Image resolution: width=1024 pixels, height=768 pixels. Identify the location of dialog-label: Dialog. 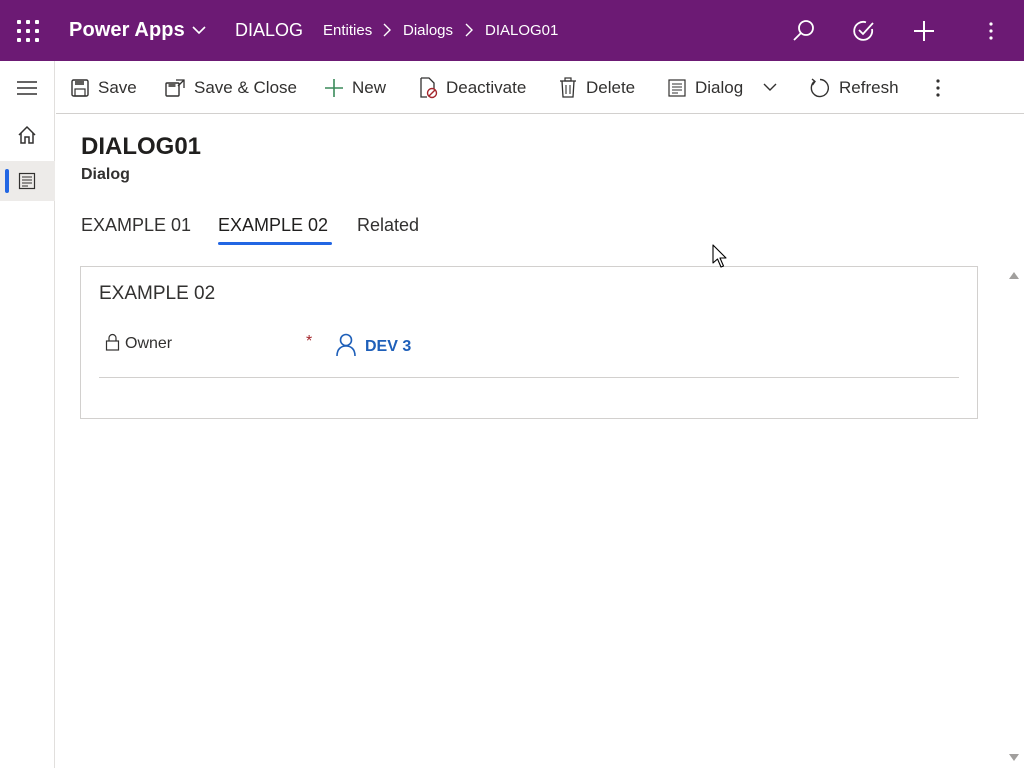
(719, 87).